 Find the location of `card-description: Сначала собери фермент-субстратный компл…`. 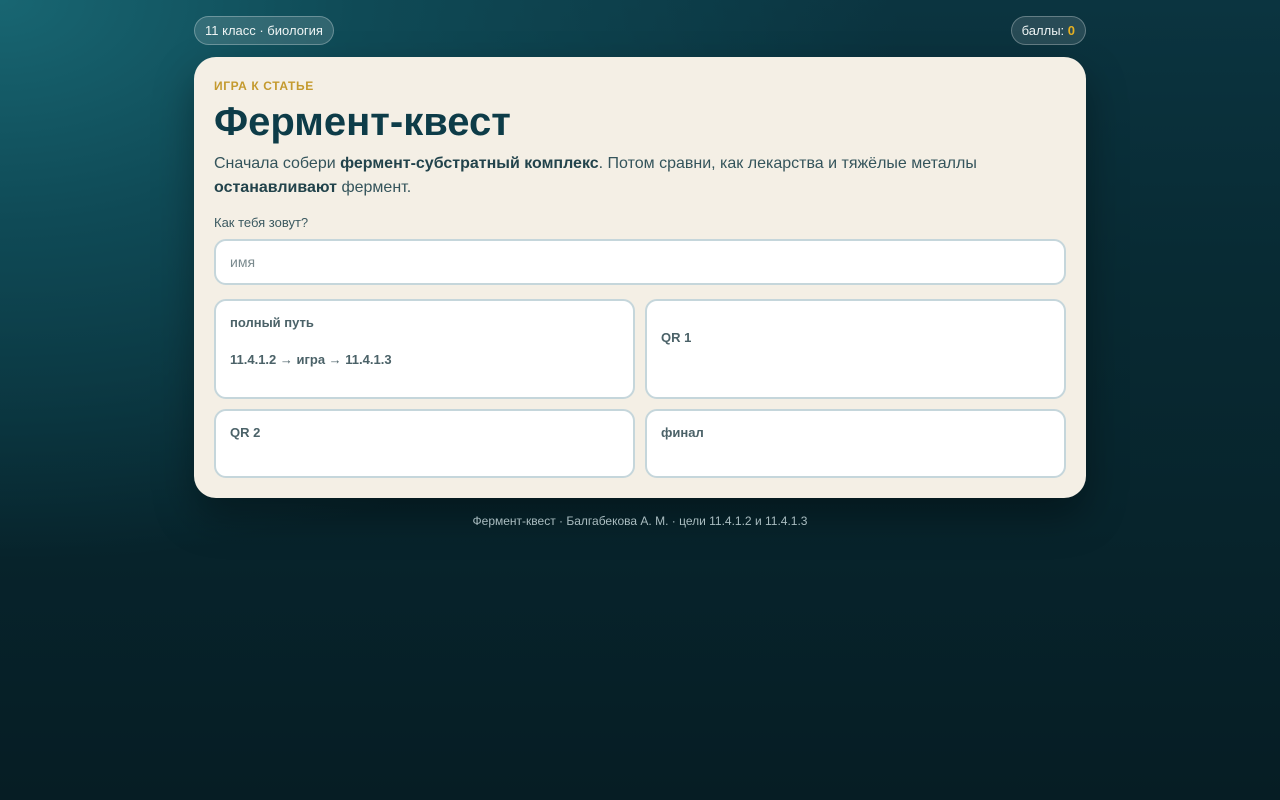

card-description: Сначала собери фермент-субстратный компл… is located at coordinates (629, 176).